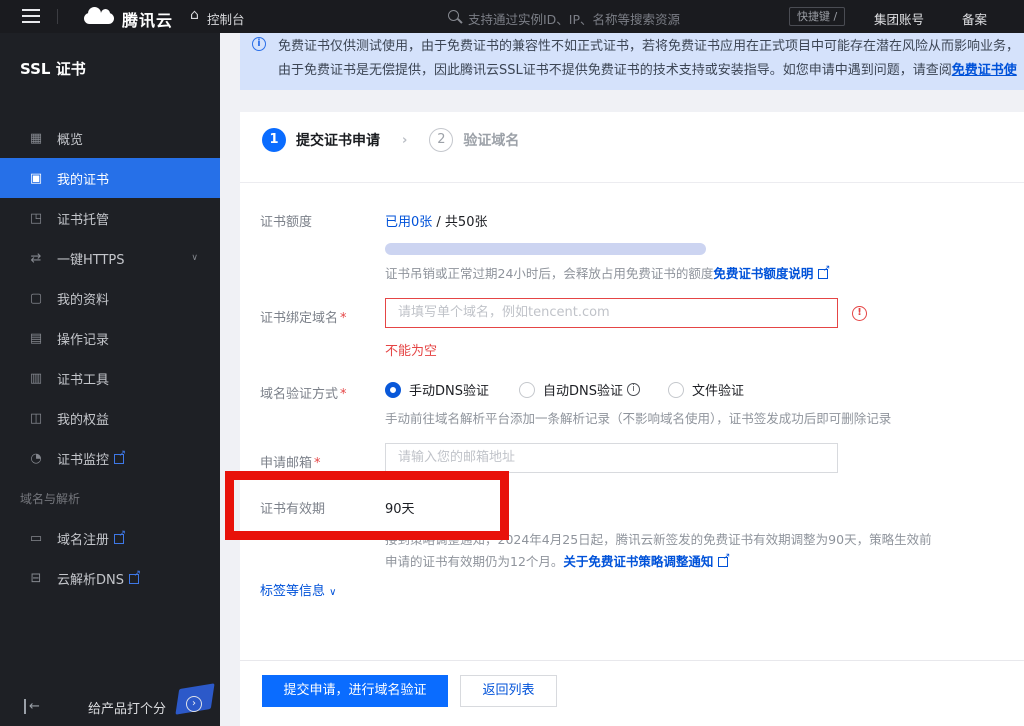 This screenshot has height=726, width=1024. What do you see at coordinates (984, 70) in the screenshot?
I see `free-cert-help-link: 免费证书使` at bounding box center [984, 70].